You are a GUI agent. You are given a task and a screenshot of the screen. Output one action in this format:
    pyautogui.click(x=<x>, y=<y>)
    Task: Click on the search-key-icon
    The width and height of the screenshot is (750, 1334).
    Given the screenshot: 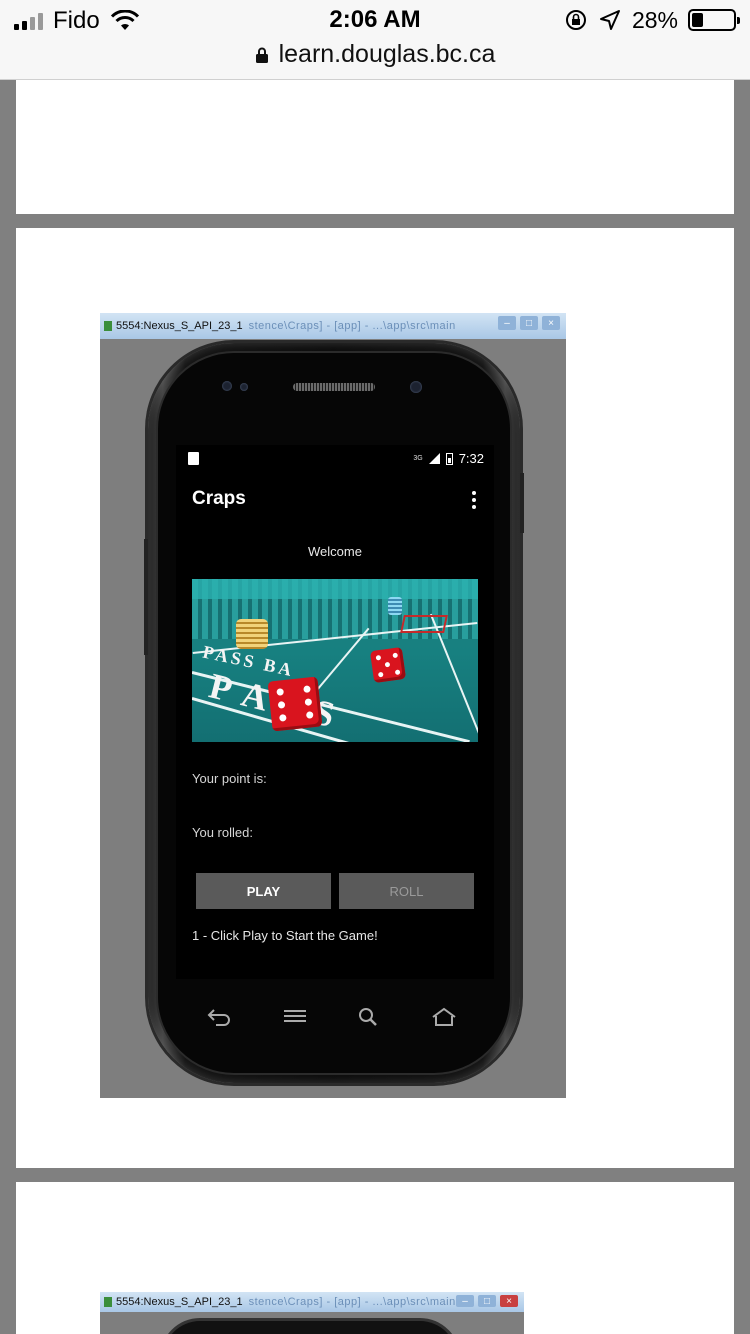 What is the action you would take?
    pyautogui.click(x=369, y=1017)
    